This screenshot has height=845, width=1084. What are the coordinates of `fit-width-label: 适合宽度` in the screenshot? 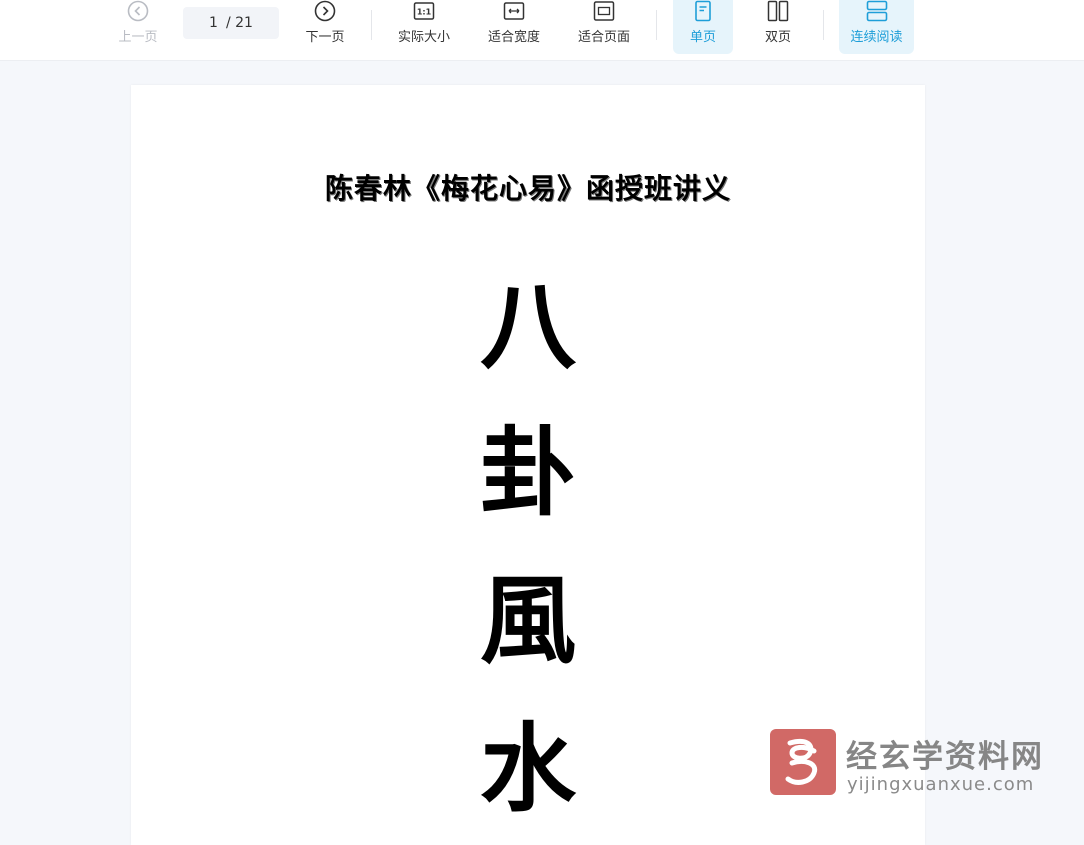 It's located at (513, 37).